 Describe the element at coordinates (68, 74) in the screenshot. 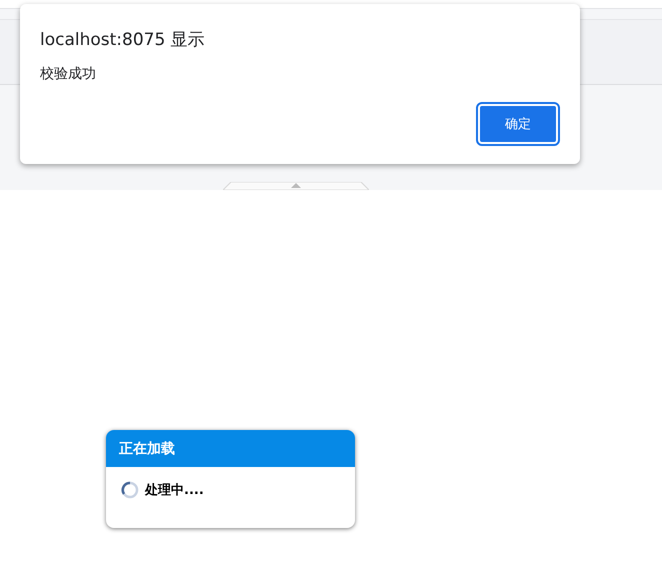

I see `dialog-message: 校验成功` at that location.